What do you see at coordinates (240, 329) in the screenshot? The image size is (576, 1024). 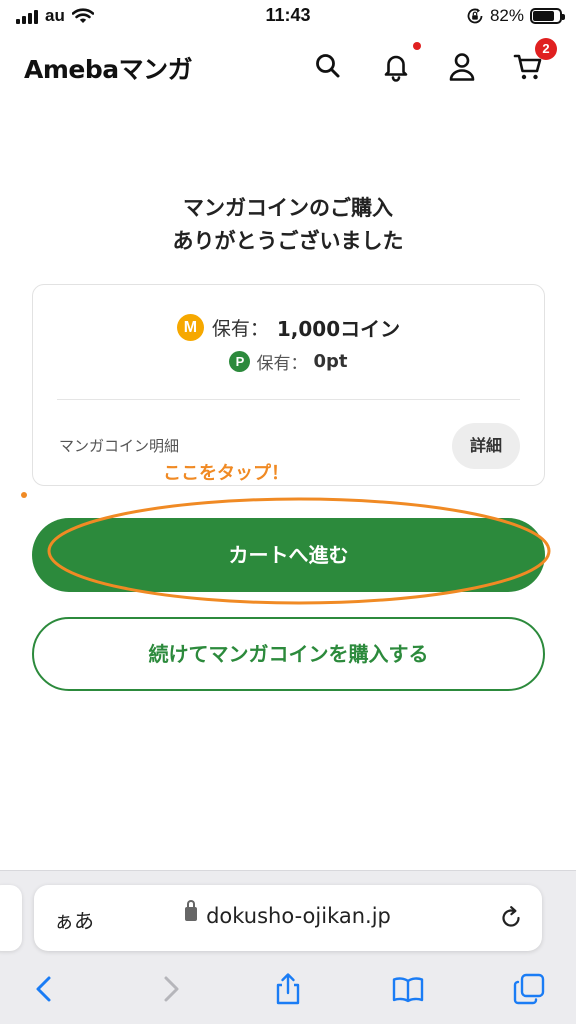 I see `coin-label: 保有：` at bounding box center [240, 329].